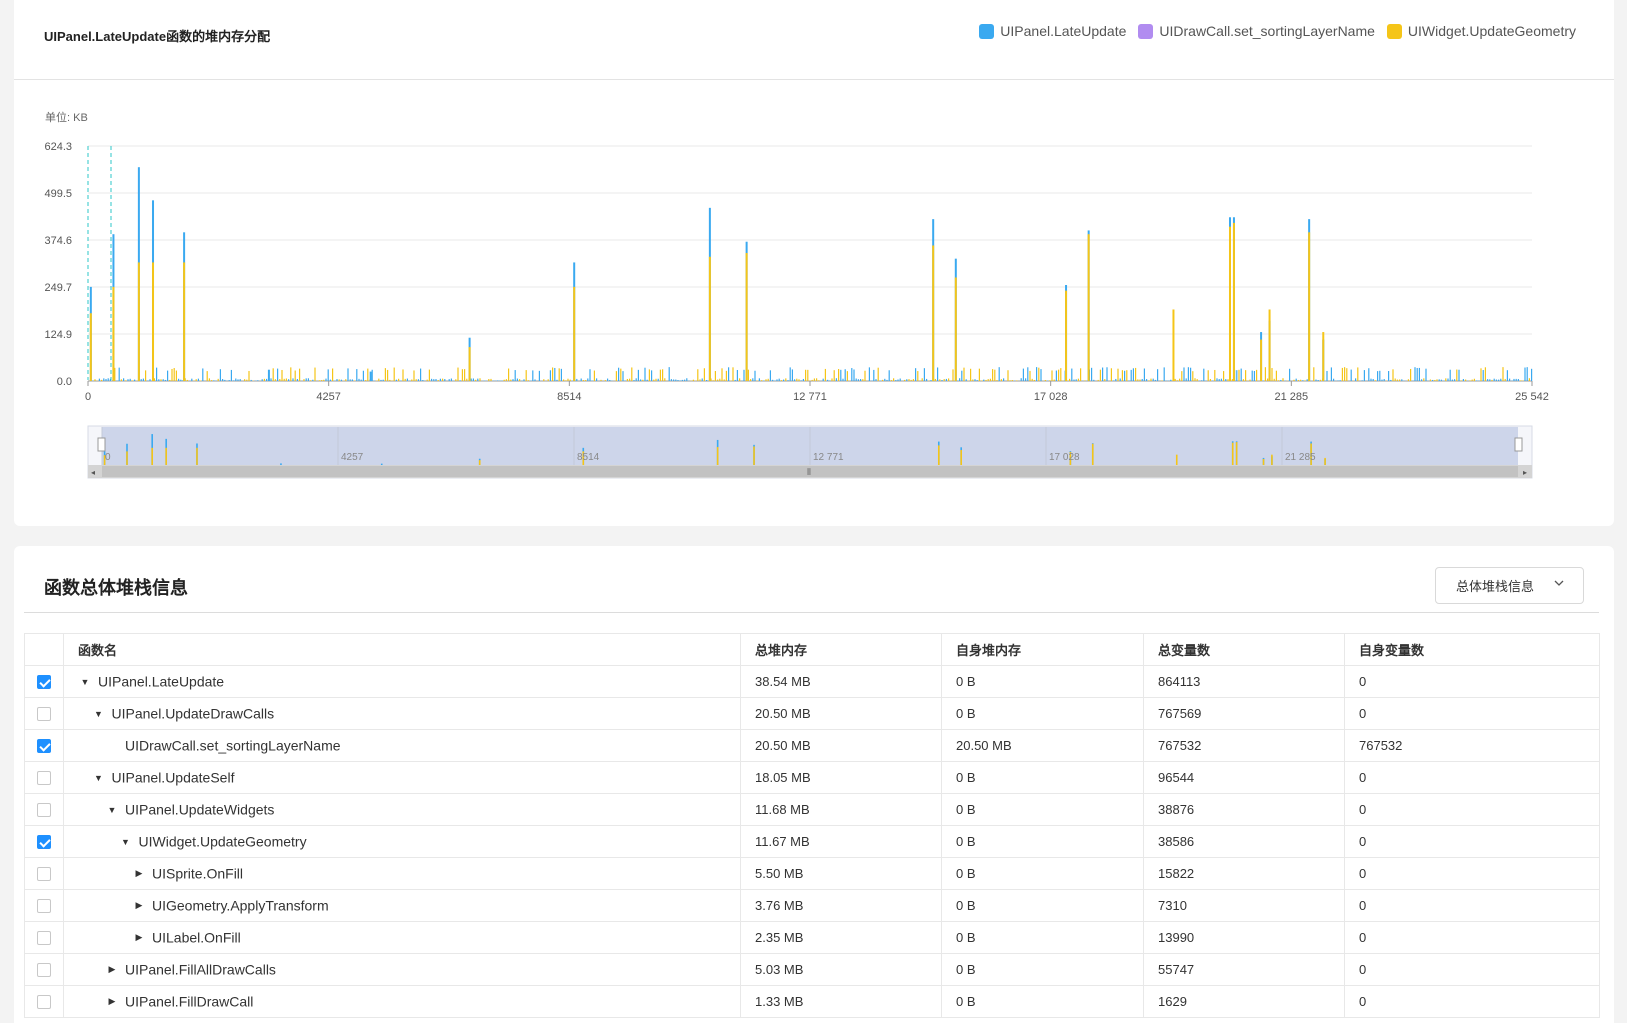 The image size is (1627, 1023). I want to click on function-name: UIPanel.FillDrawCall, so click(189, 1001).